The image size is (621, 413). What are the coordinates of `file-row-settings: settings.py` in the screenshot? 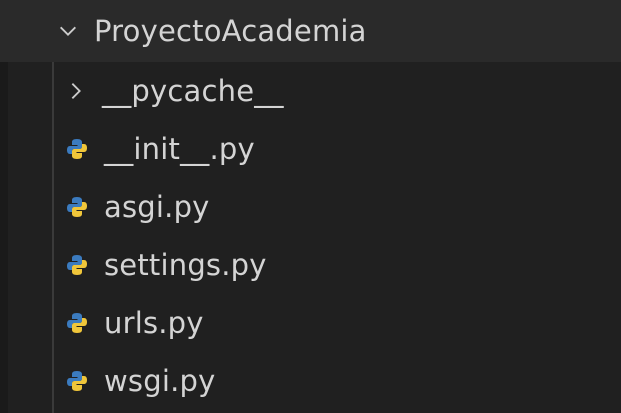 It's located at (310, 265).